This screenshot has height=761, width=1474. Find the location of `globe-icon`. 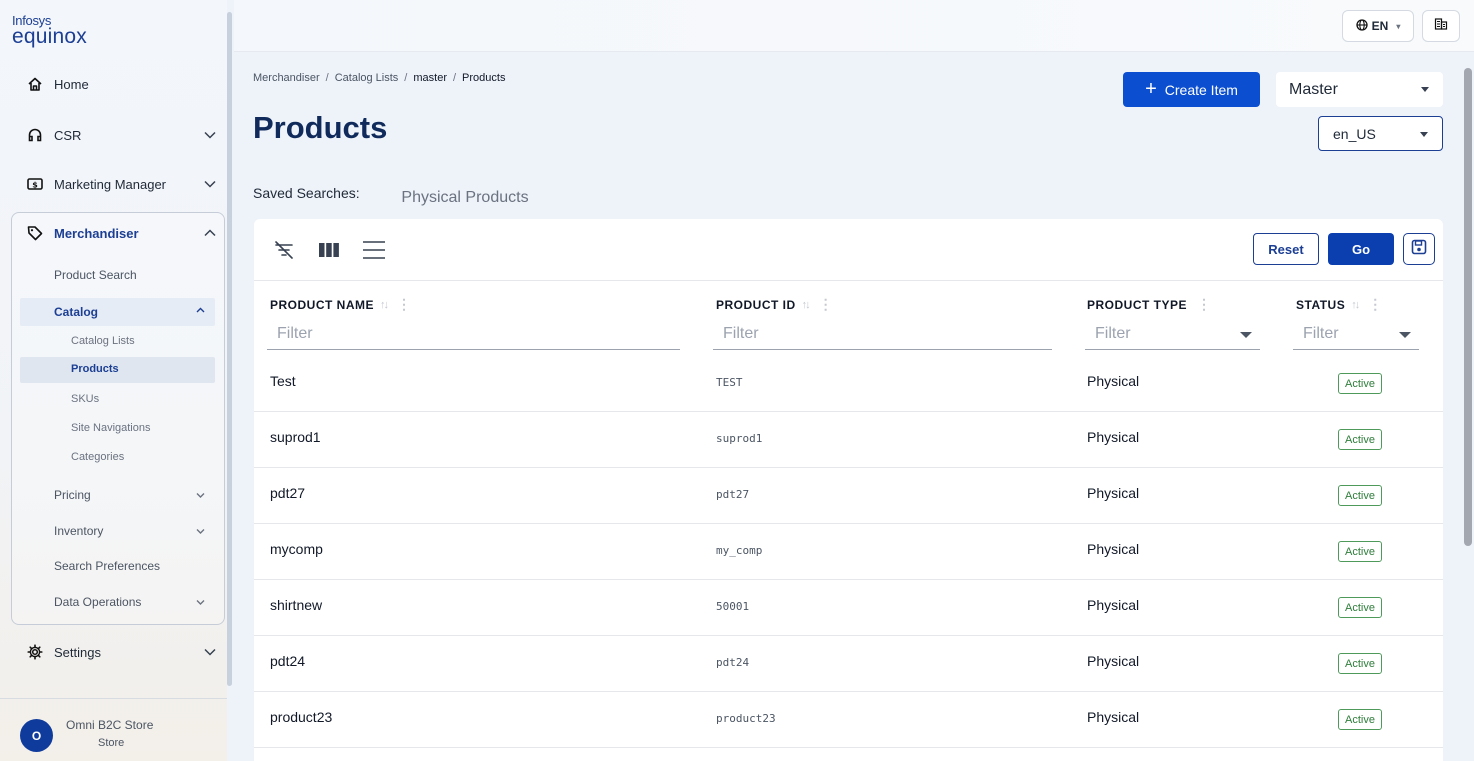

globe-icon is located at coordinates (1362, 26).